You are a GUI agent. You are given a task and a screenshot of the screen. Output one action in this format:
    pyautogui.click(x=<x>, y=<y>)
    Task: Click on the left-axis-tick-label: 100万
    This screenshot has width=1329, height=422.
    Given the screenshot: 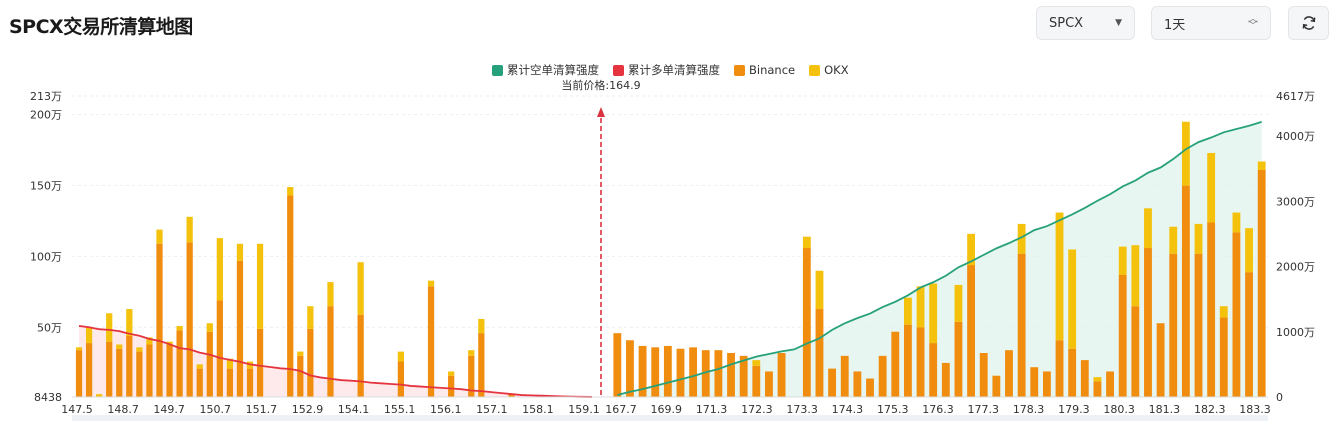 What is the action you would take?
    pyautogui.click(x=46, y=256)
    